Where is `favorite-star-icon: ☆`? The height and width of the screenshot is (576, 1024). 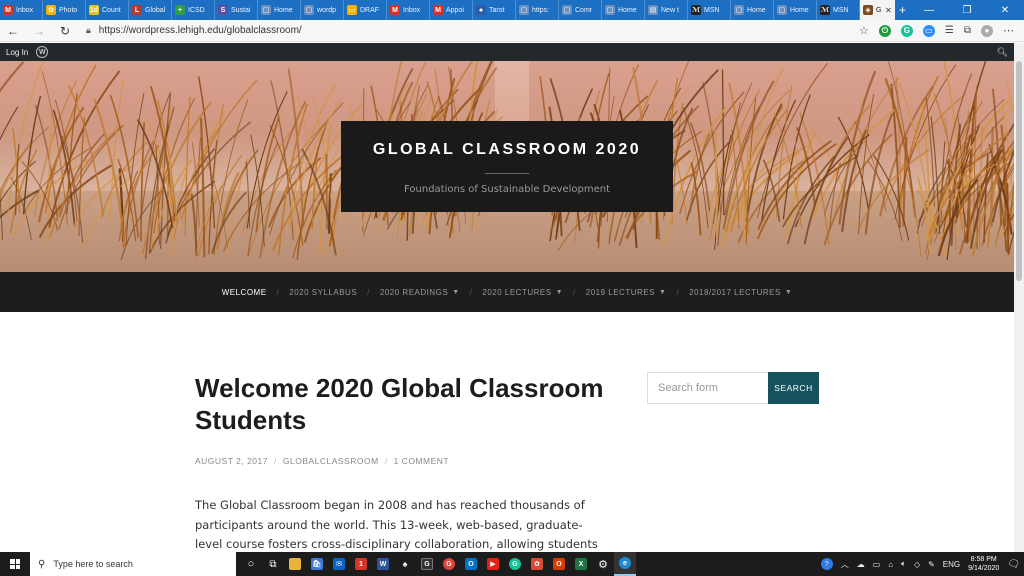 favorite-star-icon: ☆ is located at coordinates (864, 30).